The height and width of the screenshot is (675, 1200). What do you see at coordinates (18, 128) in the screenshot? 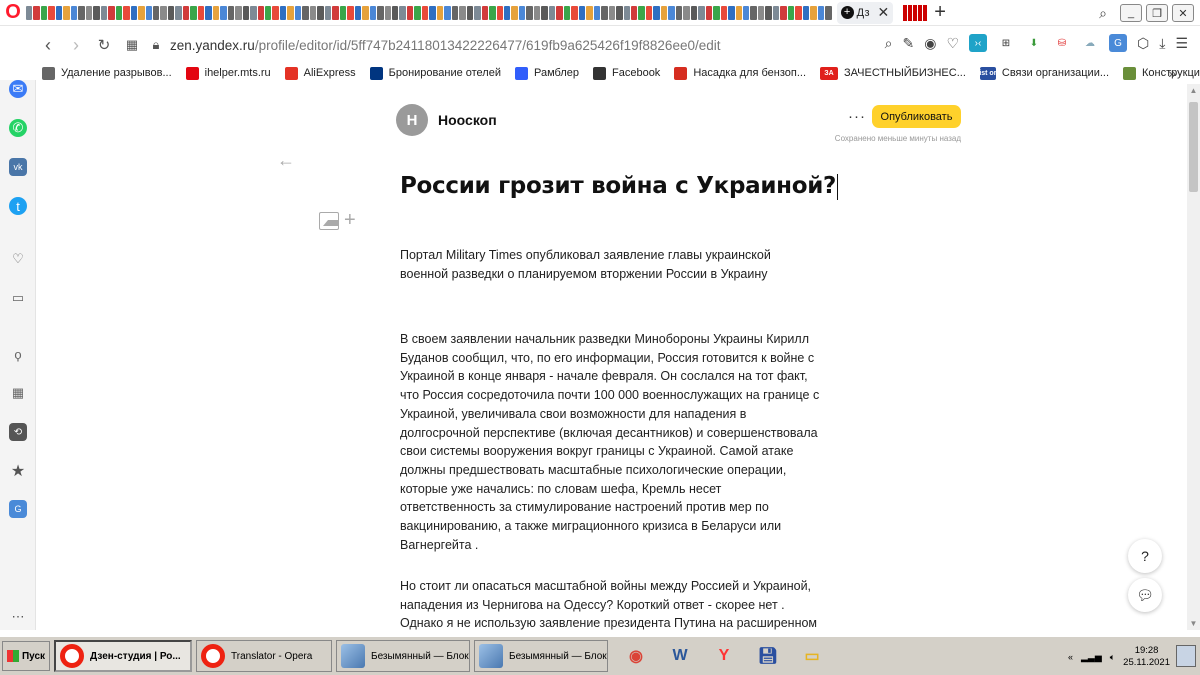
I see `whatsapp-icon: ✆` at bounding box center [18, 128].